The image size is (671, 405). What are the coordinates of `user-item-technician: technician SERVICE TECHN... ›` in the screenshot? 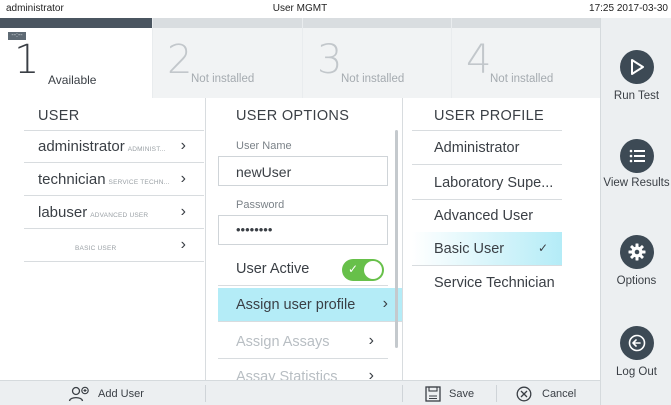 It's located at (114, 180).